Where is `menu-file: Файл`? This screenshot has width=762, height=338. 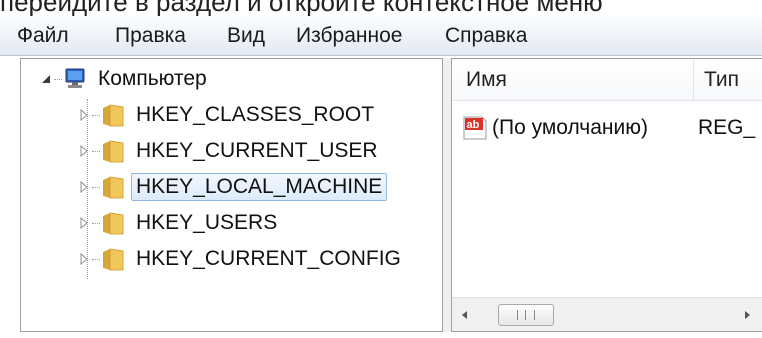 menu-file: Файл is located at coordinates (43, 36).